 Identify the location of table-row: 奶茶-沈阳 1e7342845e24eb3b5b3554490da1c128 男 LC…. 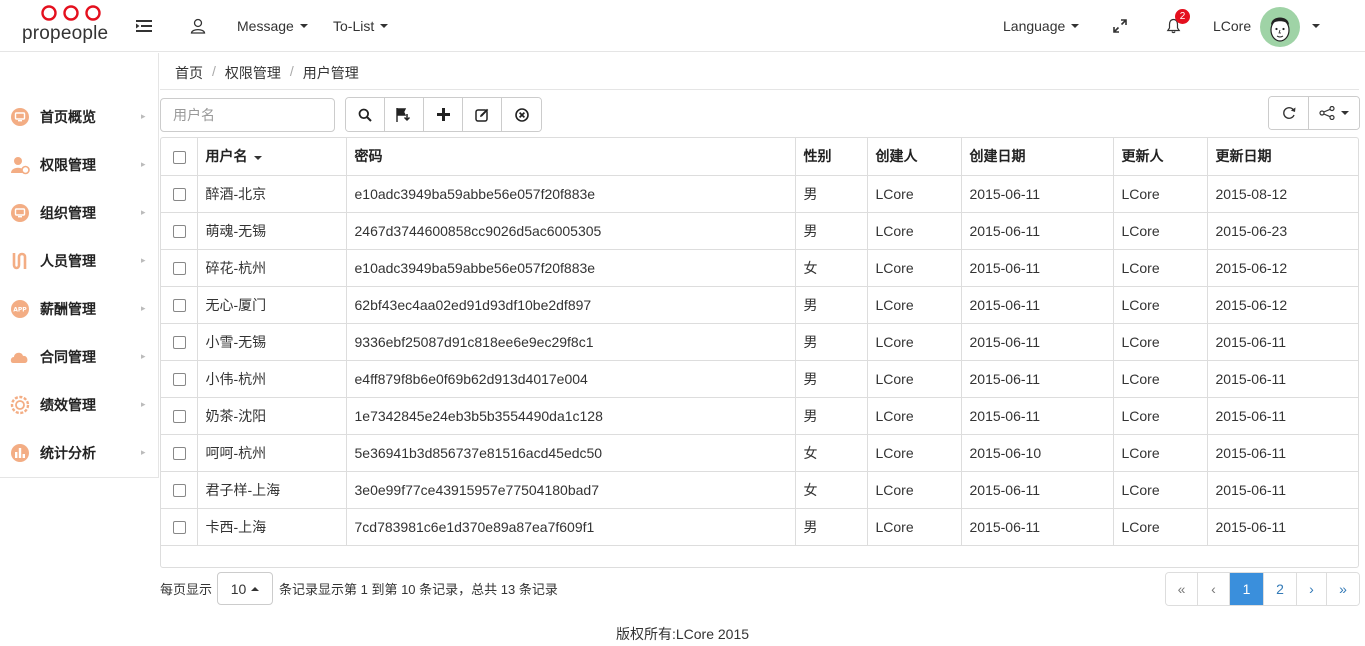
(759, 416).